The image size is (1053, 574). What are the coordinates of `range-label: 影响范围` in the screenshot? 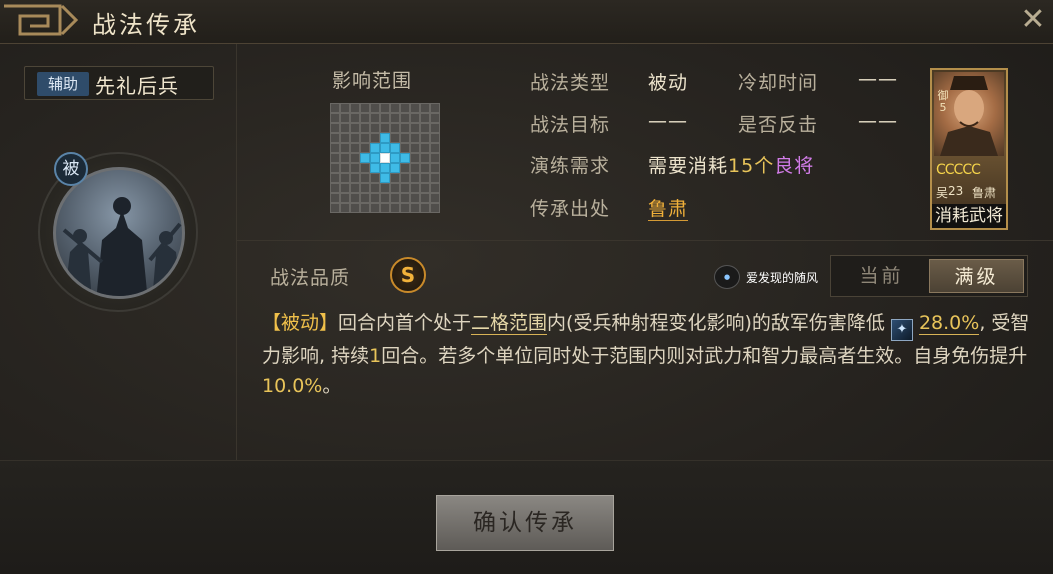 It's located at (372, 81).